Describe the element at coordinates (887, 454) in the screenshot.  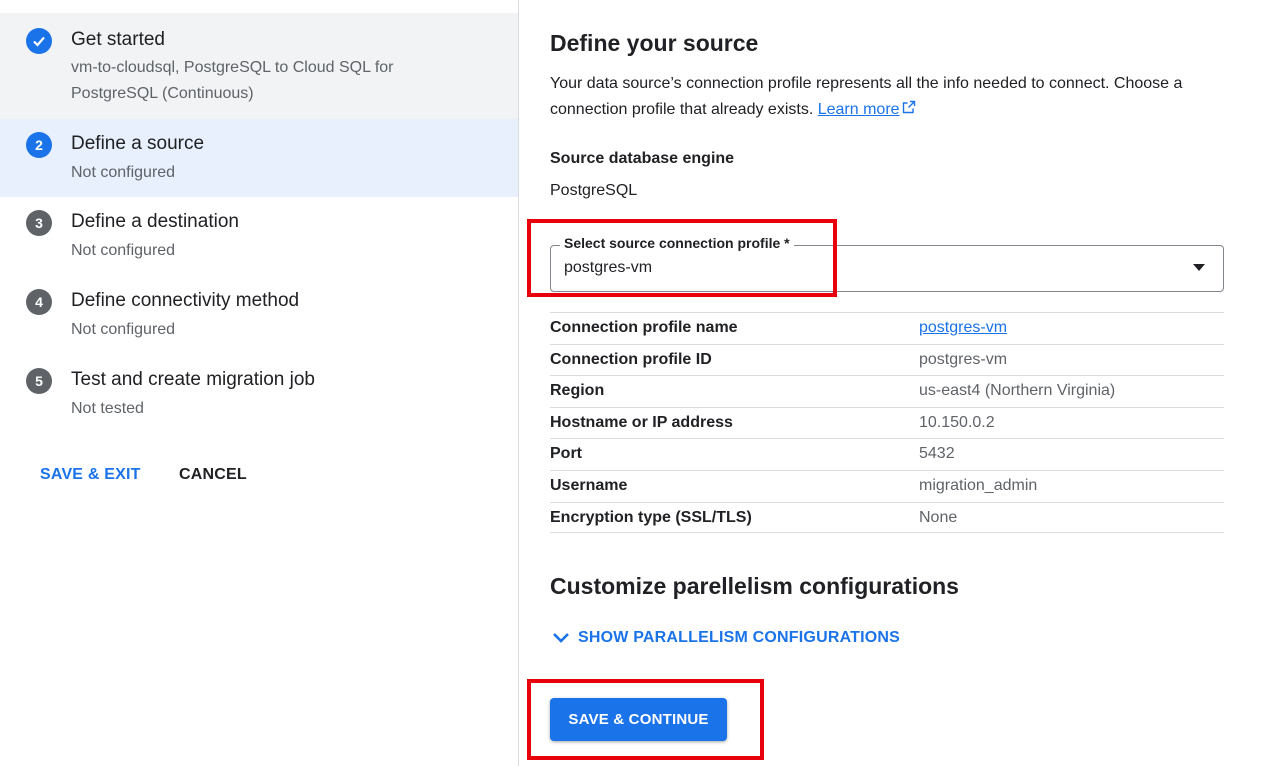
I see `table-row: Port 5432` at that location.